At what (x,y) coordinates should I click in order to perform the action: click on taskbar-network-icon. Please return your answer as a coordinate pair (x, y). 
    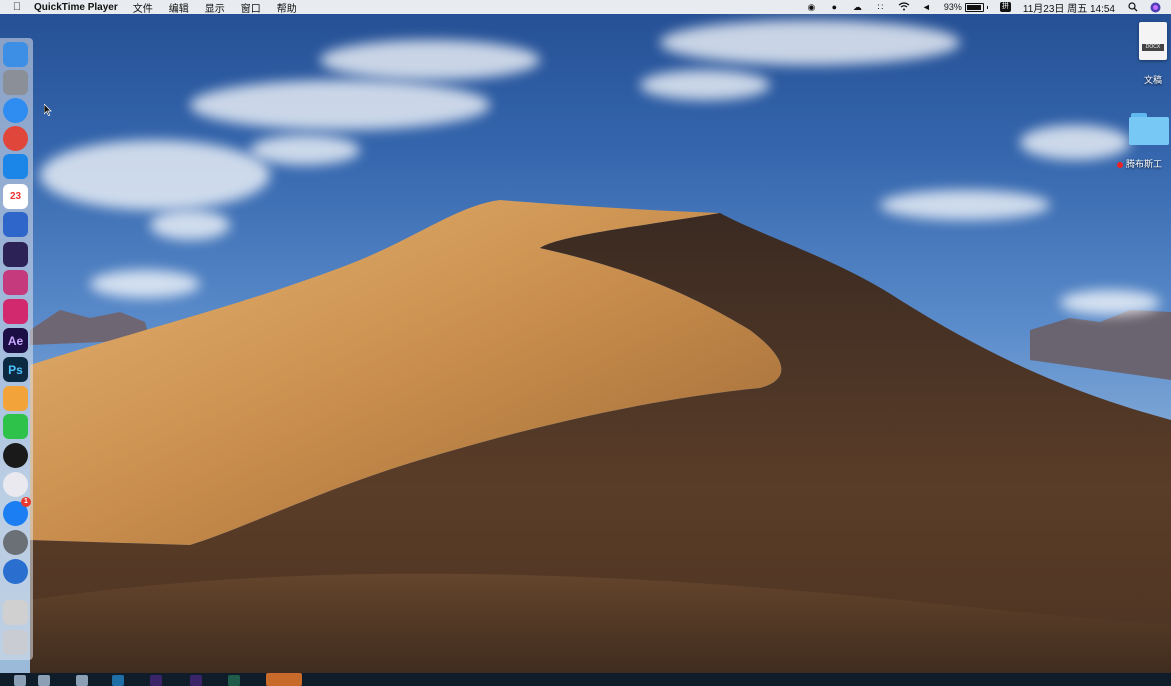
    Looking at the image, I should click on (20, 680).